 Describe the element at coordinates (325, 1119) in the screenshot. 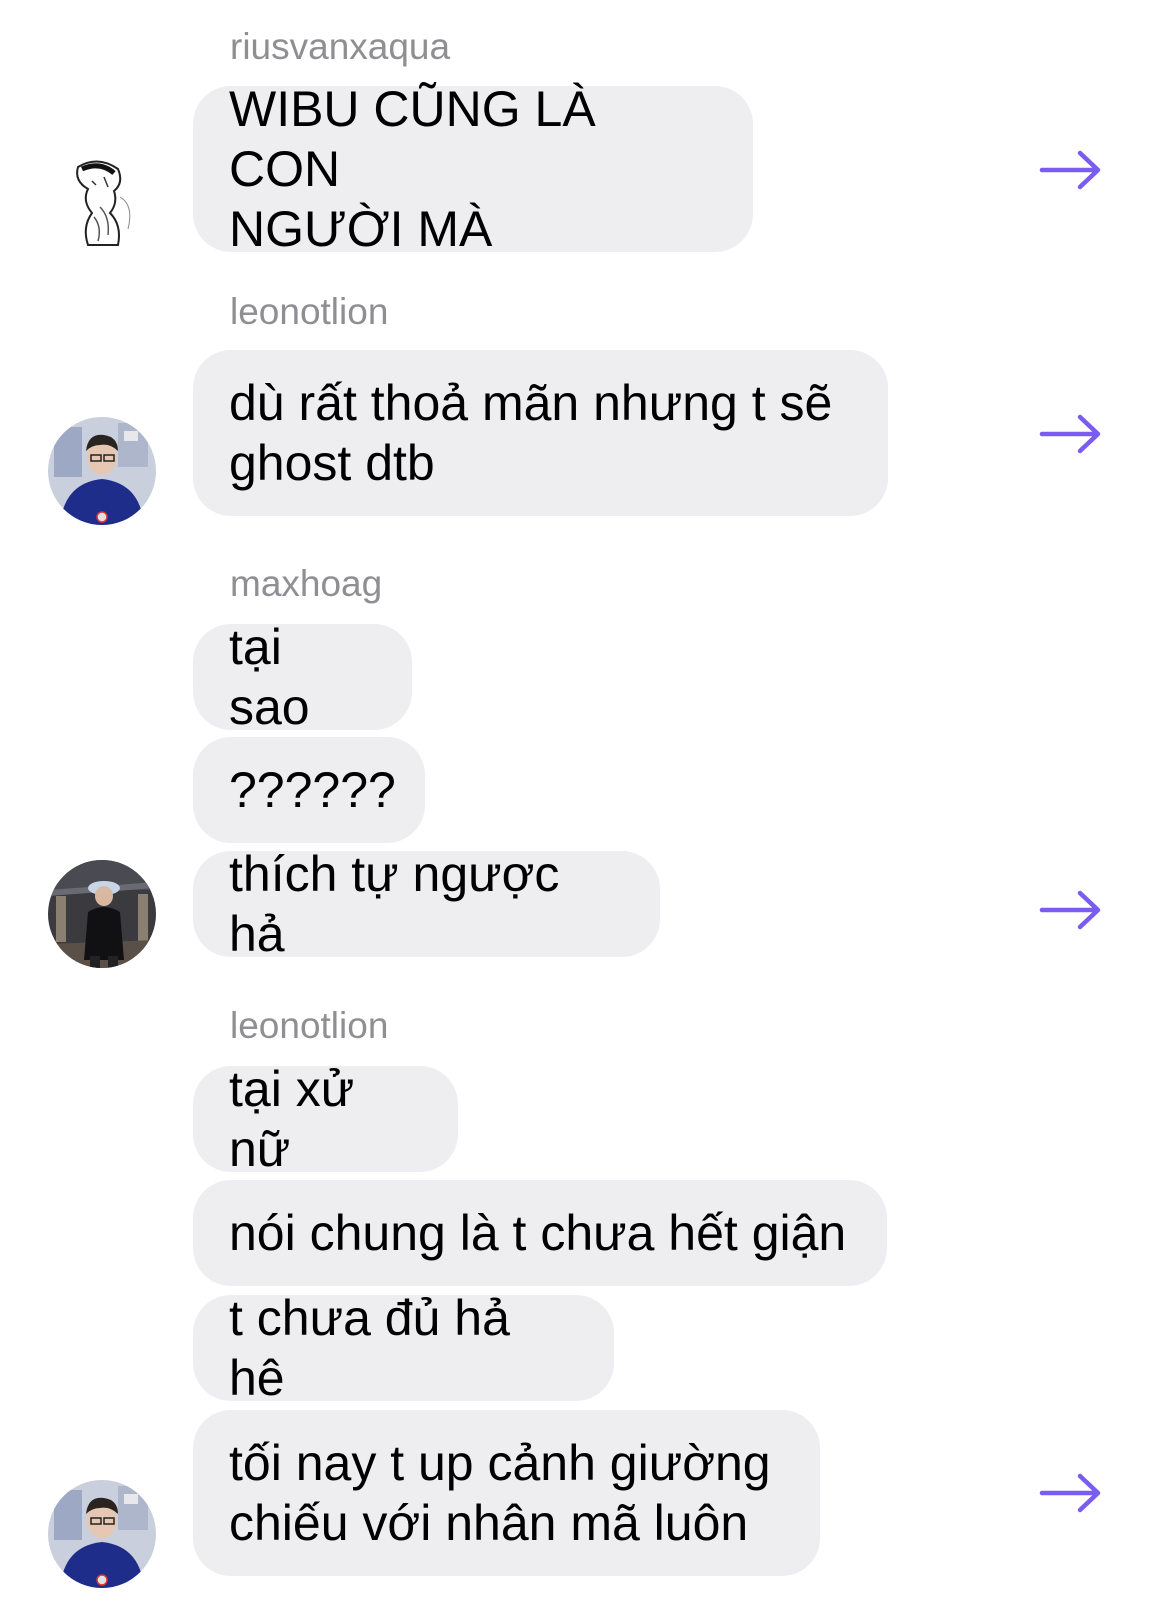

I see `message-bubble: tại xử nữ` at that location.